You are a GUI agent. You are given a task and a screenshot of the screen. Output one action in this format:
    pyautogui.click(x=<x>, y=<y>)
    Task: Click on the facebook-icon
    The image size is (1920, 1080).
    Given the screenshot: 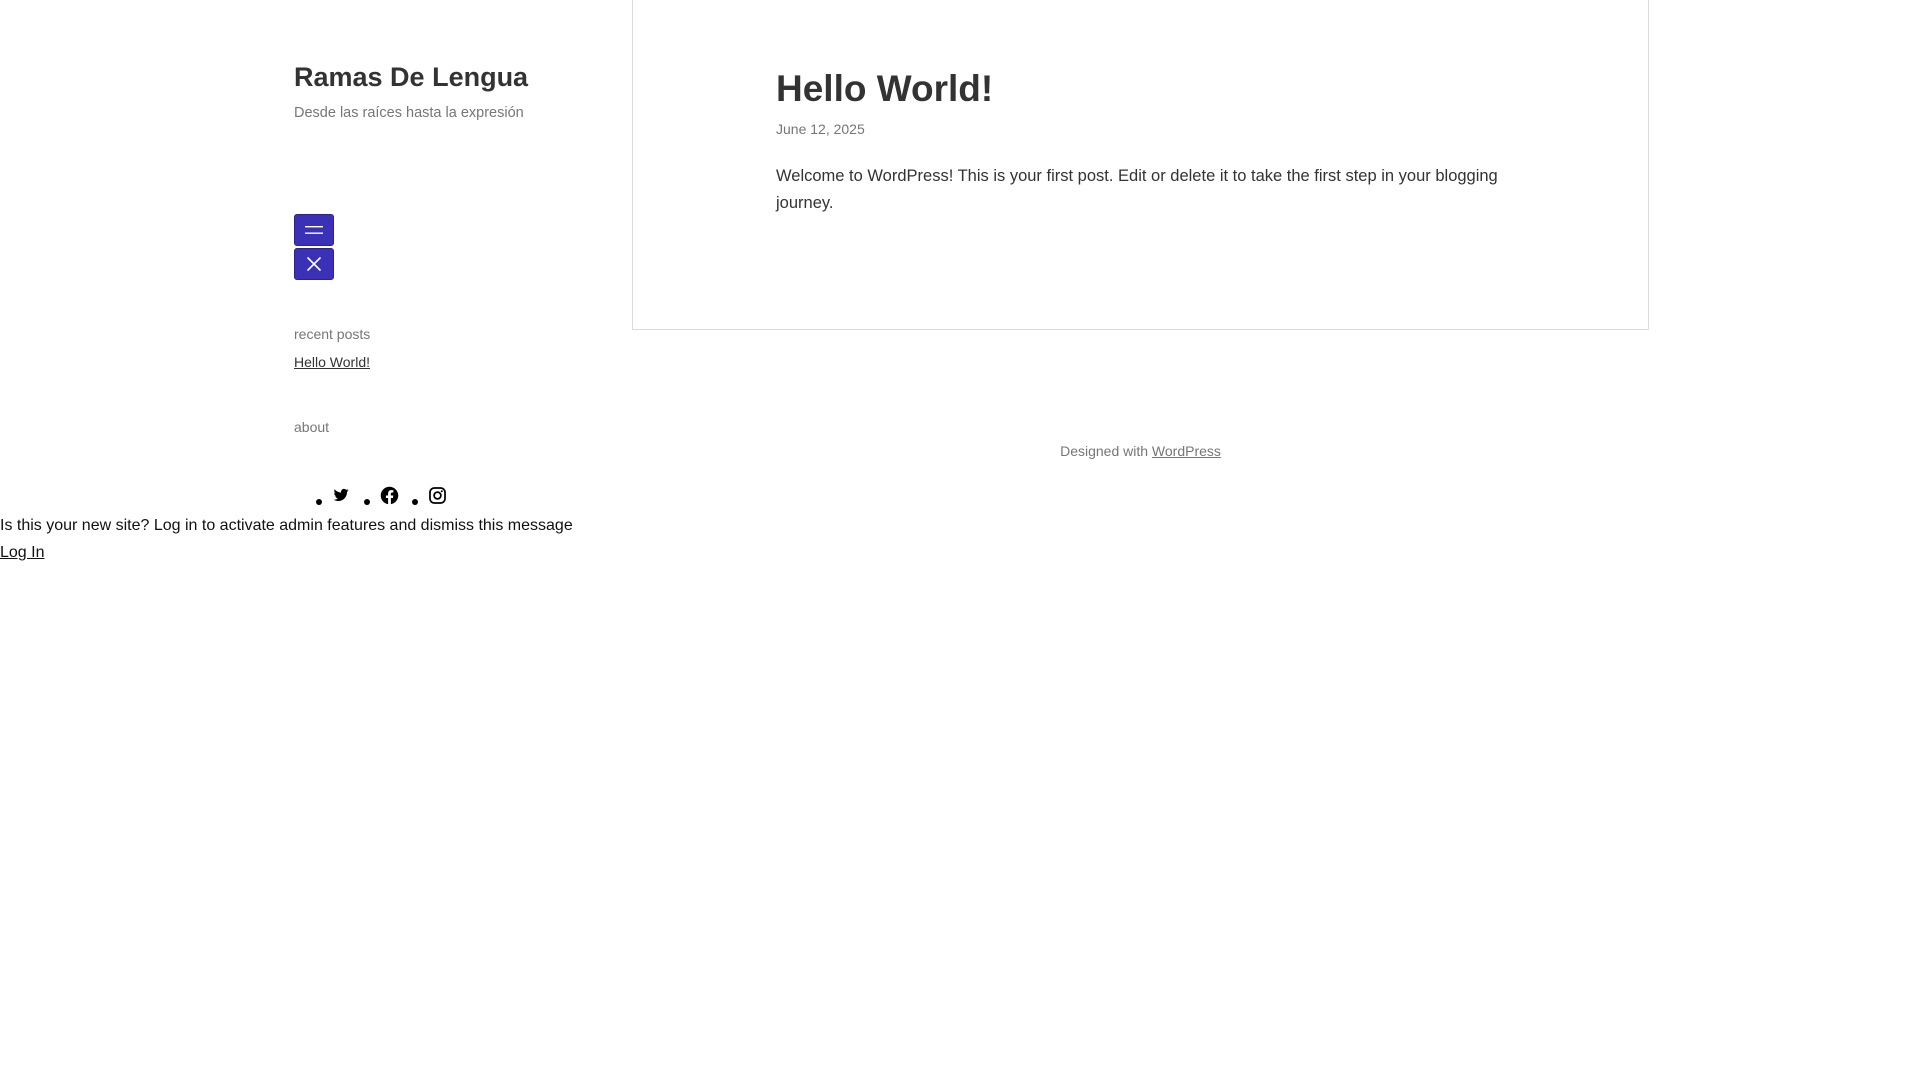 What is the action you would take?
    pyautogui.click(x=389, y=495)
    